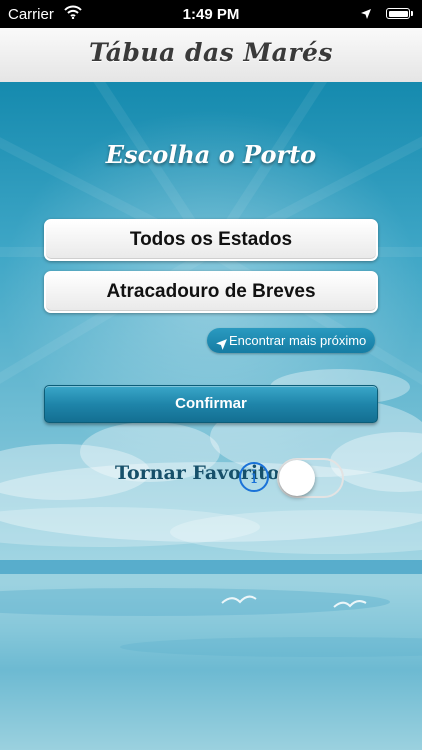 This screenshot has height=750, width=422. I want to click on page-heading: Escolha o Porto, so click(211, 154).